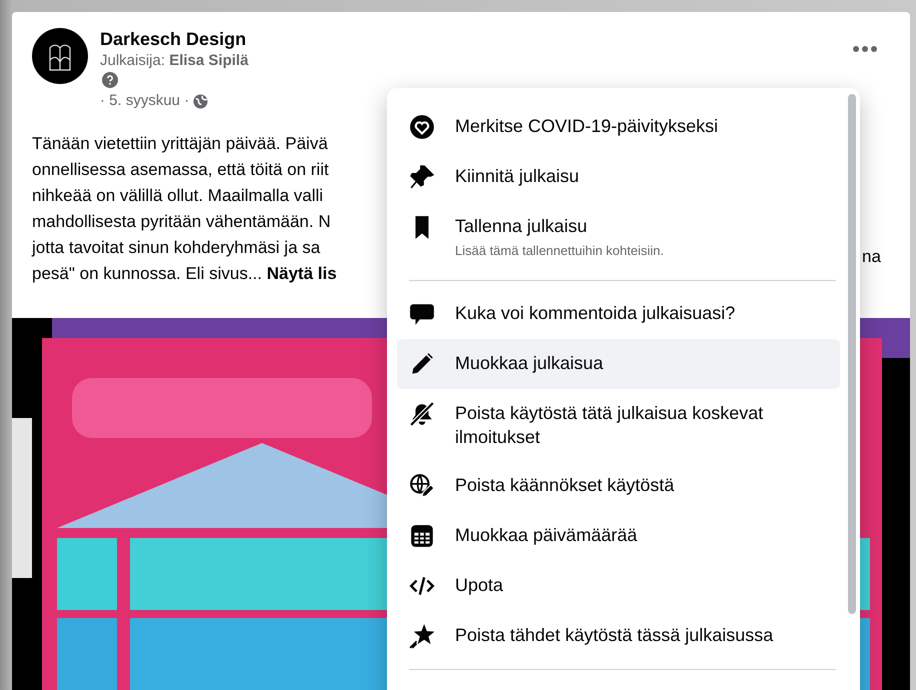 Image resolution: width=916 pixels, height=690 pixels. What do you see at coordinates (422, 536) in the screenshot?
I see `calendar-icon` at bounding box center [422, 536].